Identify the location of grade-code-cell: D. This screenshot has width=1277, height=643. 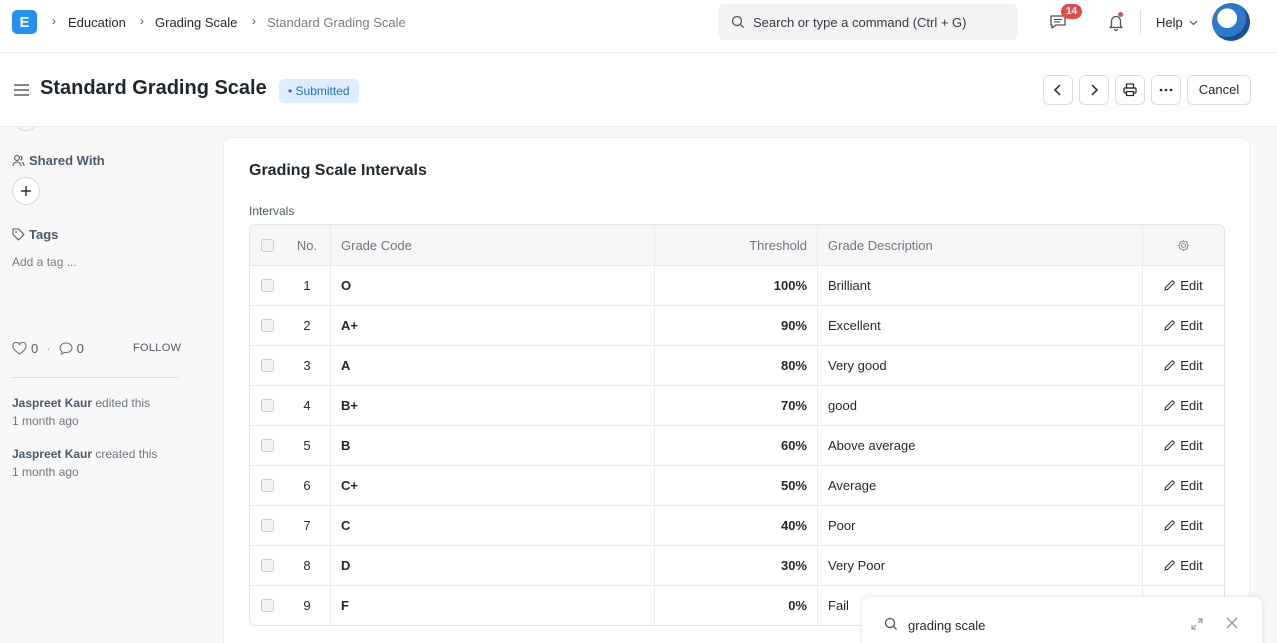
(493, 565).